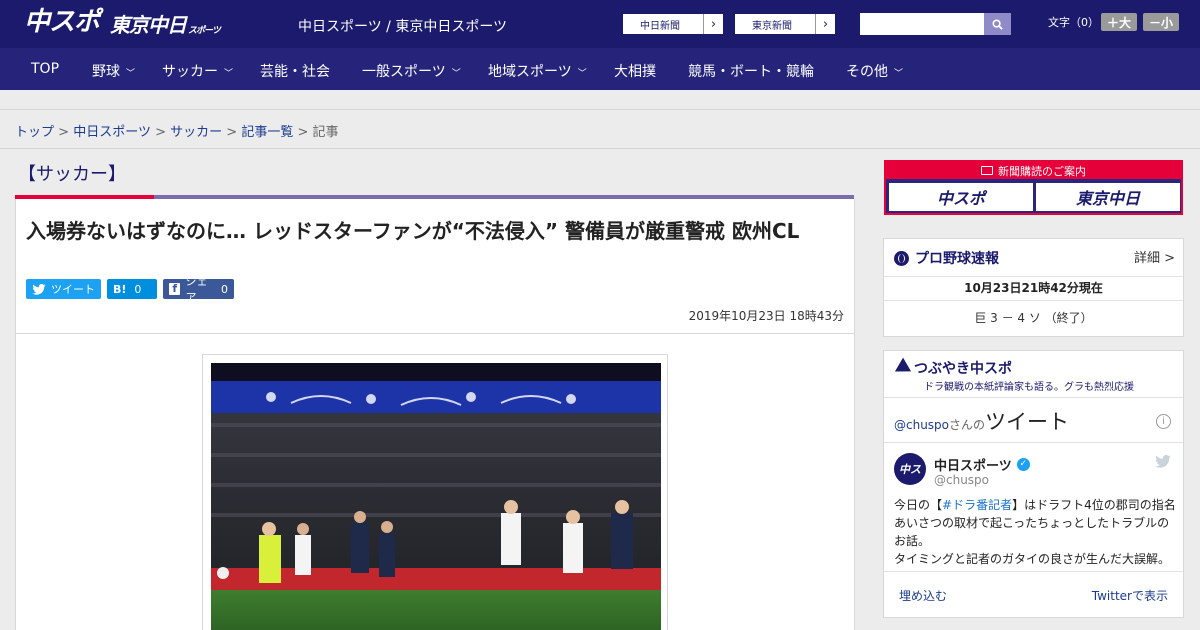 This screenshot has height=630, width=1200. Describe the element at coordinates (957, 259) in the screenshot. I see `baseball-box-title-text: プロ野球速報` at that location.